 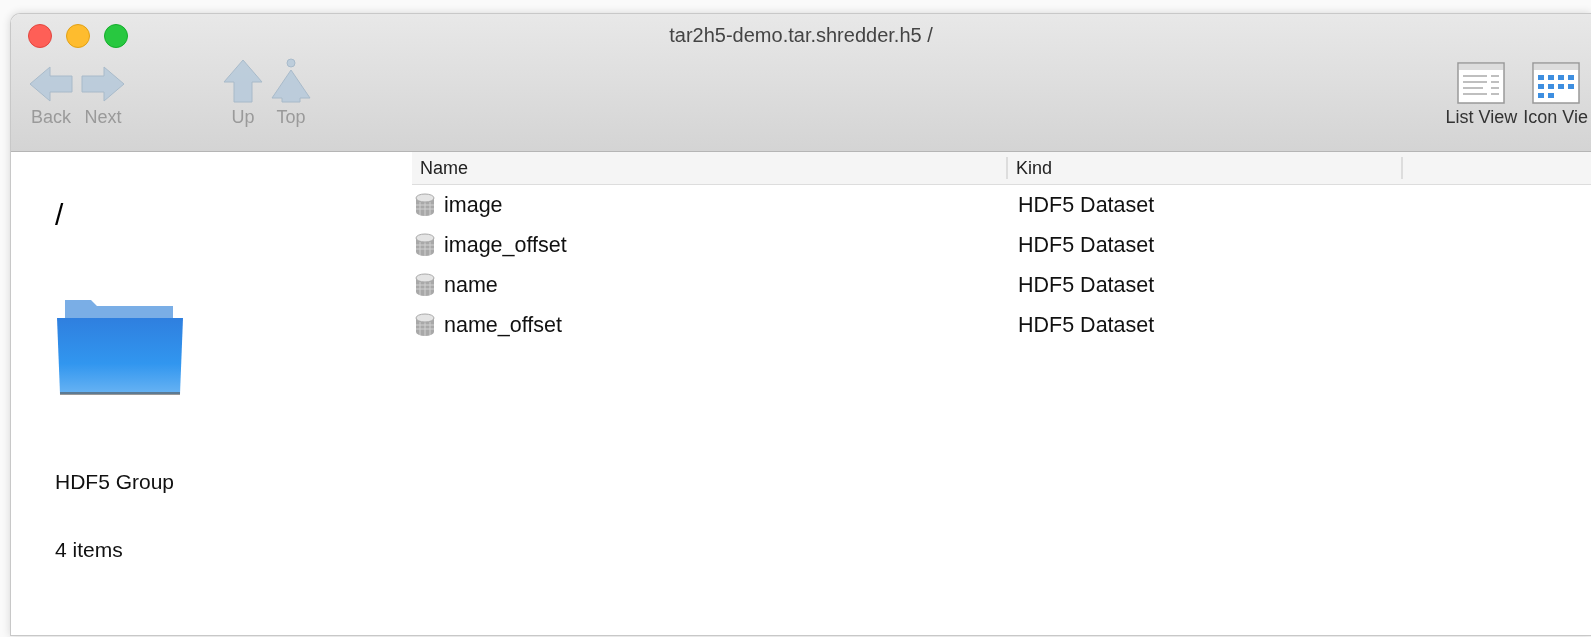 I want to click on zoom-button, so click(x=116, y=36).